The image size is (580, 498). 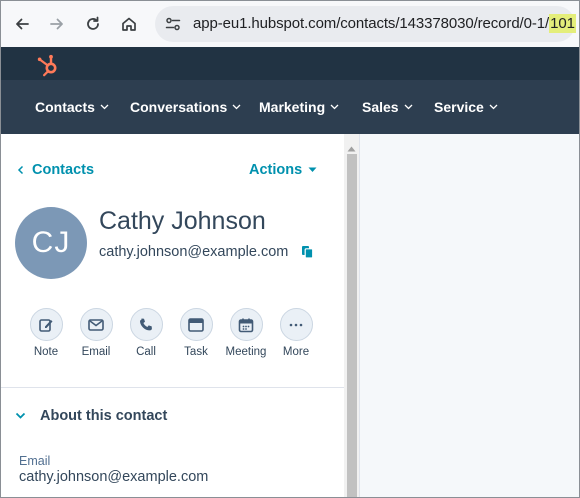 I want to click on nav-sales-label: Sales, so click(x=380, y=107).